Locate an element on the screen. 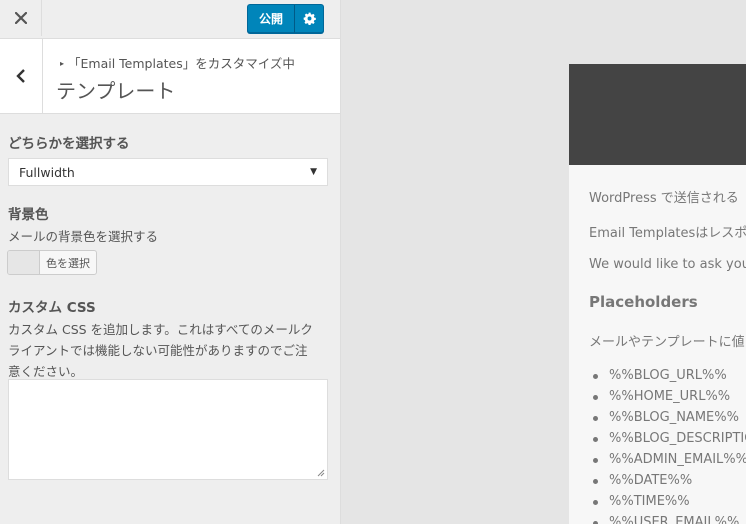  layout-select: Fullwidth ▼ is located at coordinates (168, 172).